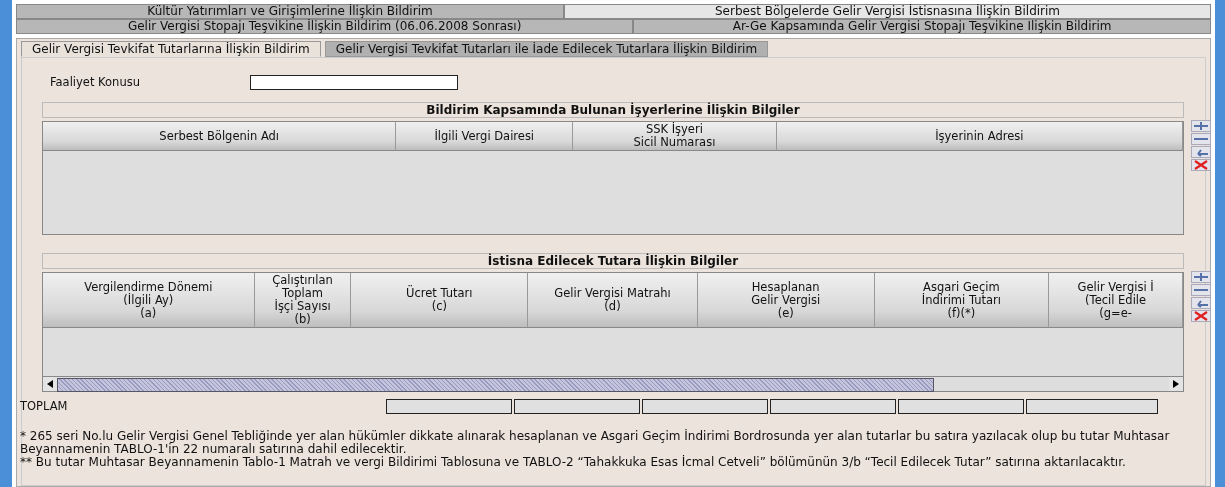  I want to click on right-arrow-icon, so click(1176, 384).